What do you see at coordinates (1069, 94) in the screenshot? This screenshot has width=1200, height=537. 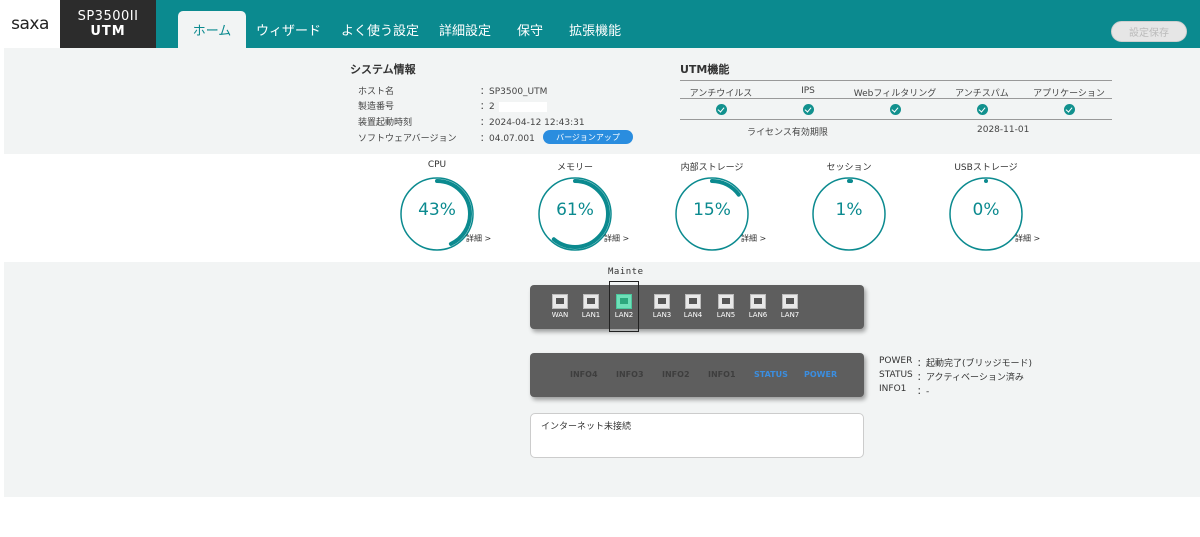 I see `utm-head-application: アプリケーション` at bounding box center [1069, 94].